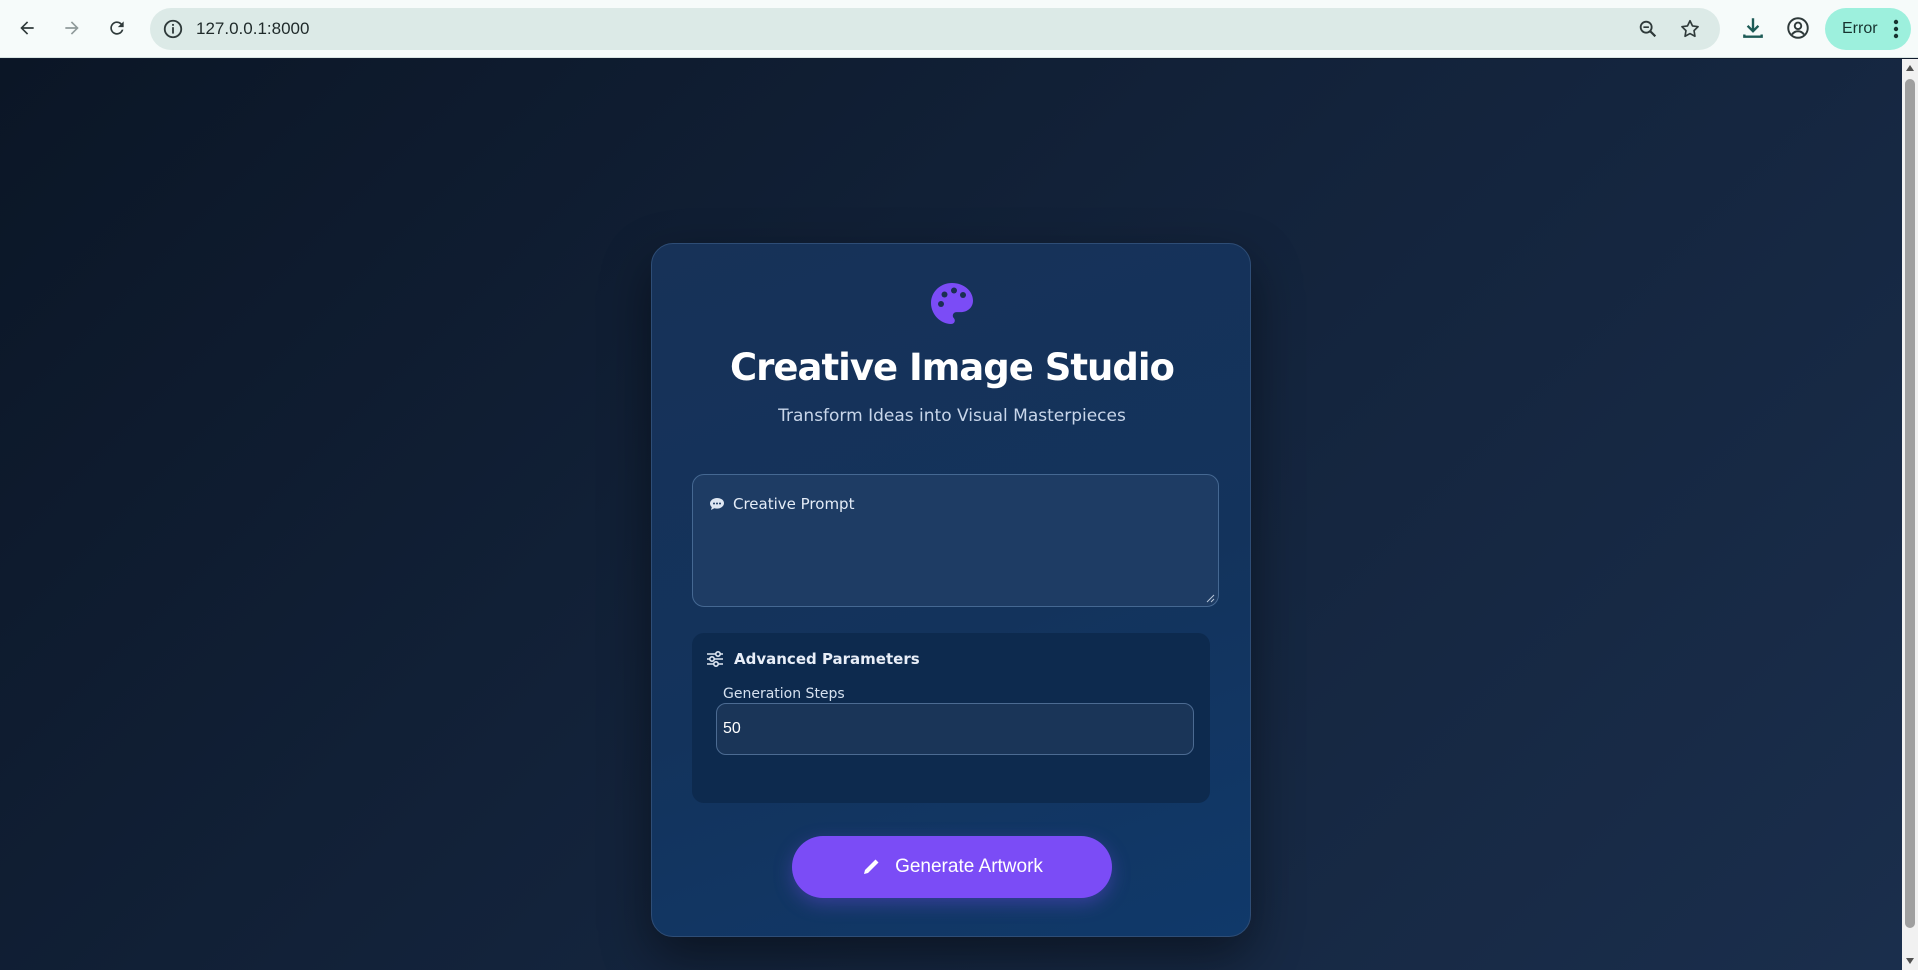 The height and width of the screenshot is (970, 1918). Describe the element at coordinates (952, 367) in the screenshot. I see `page-title: Creative Image Studio` at that location.